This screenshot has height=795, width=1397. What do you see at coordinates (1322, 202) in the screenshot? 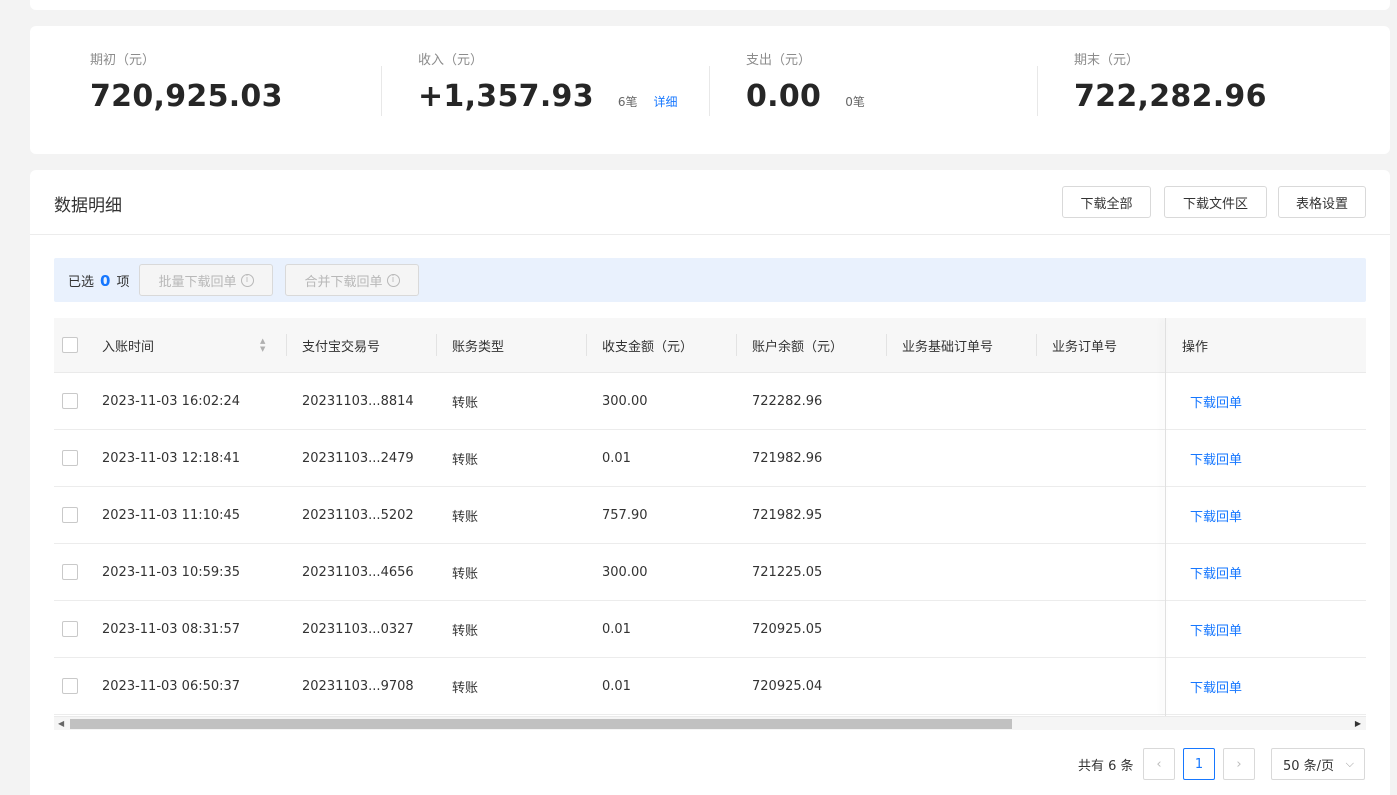
I see `table-settings-button: 表格设置` at bounding box center [1322, 202].